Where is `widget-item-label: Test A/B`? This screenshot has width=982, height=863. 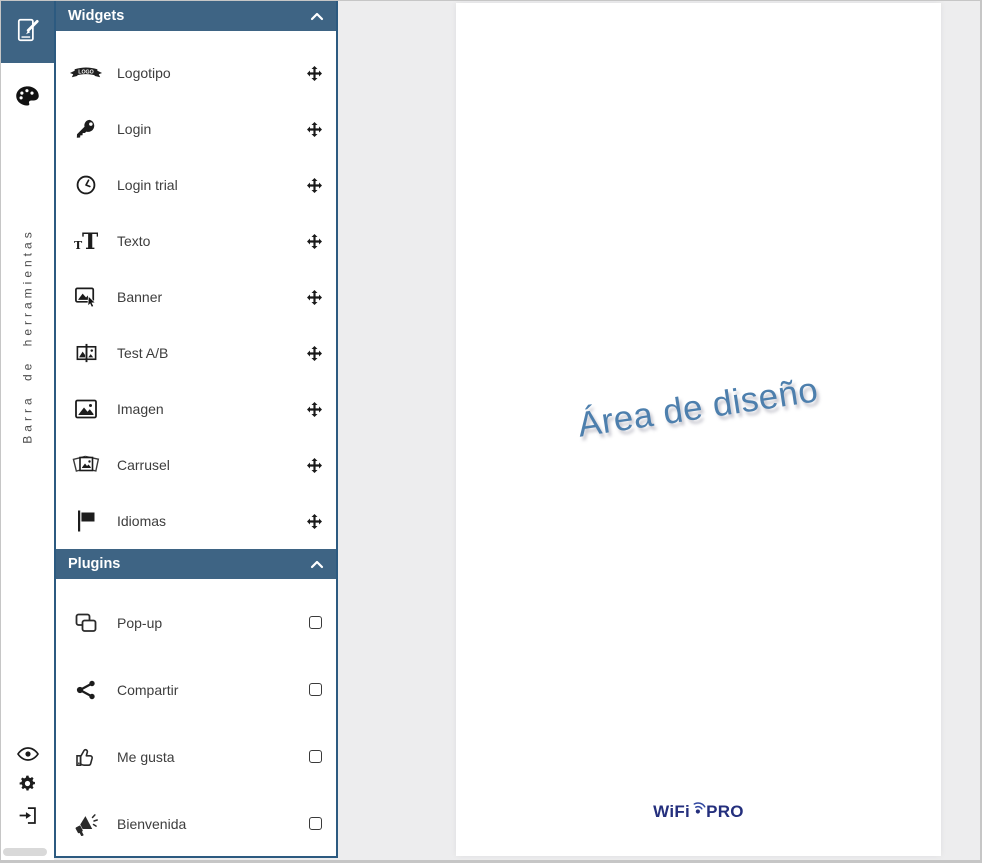
widget-item-label: Test A/B is located at coordinates (143, 353).